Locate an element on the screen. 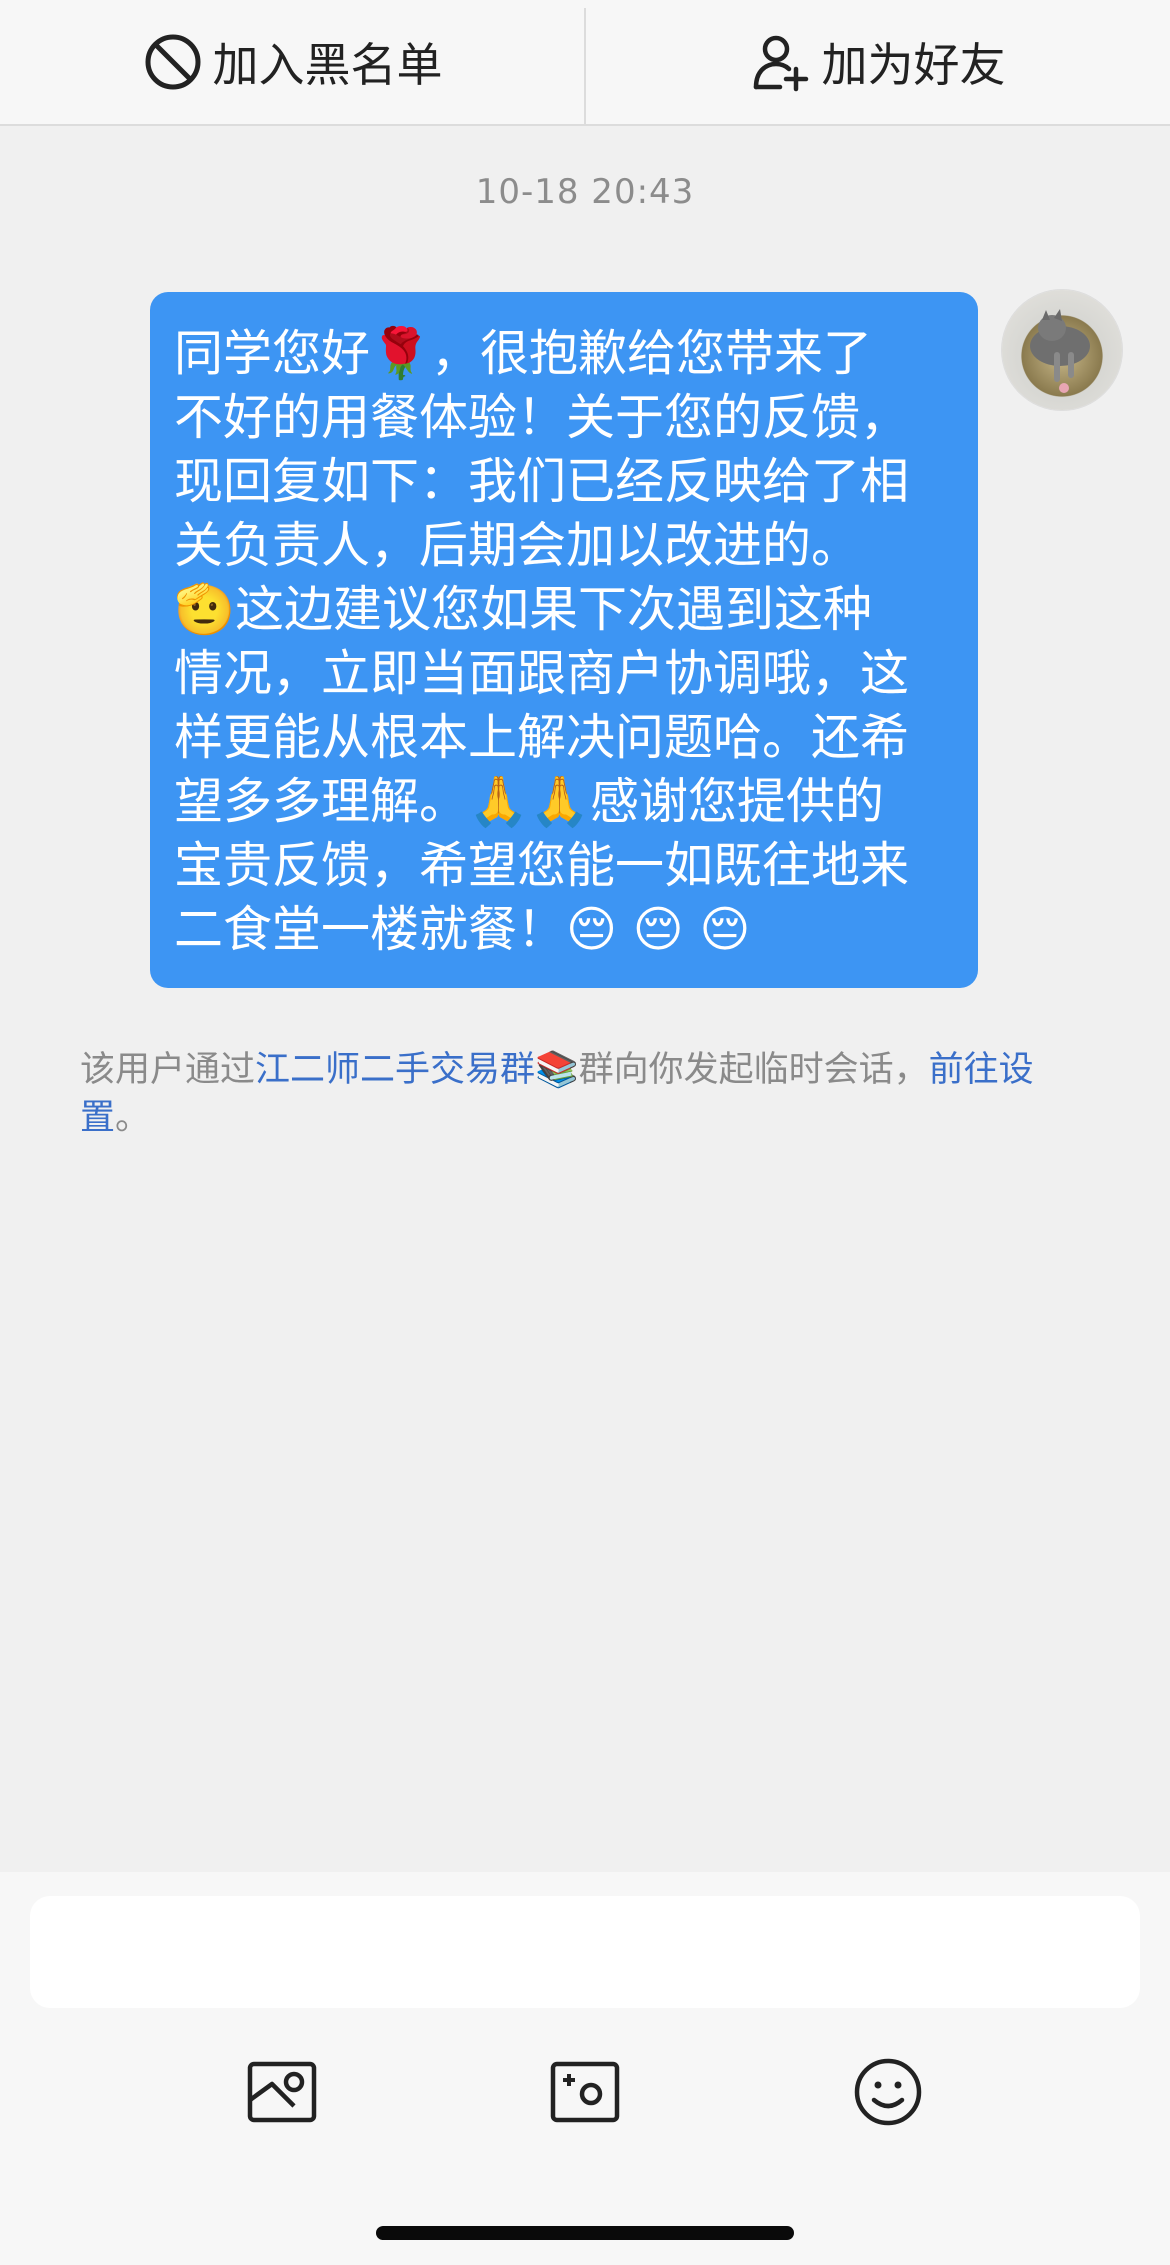 This screenshot has width=1170, height=2265. notice-middle: 群向你发起临时会话， is located at coordinates (753, 1070).